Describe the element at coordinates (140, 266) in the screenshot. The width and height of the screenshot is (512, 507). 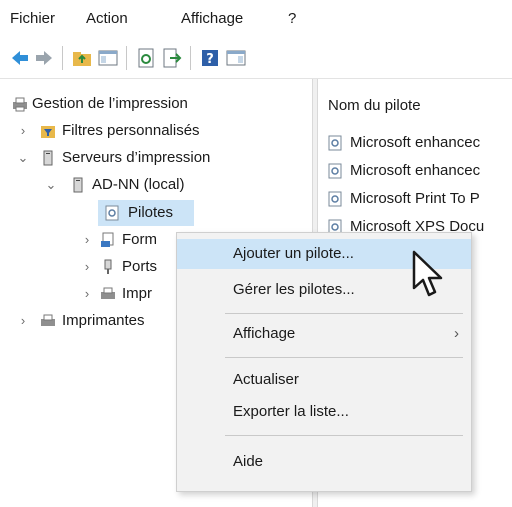
I see `tree-item-label: Ports` at that location.